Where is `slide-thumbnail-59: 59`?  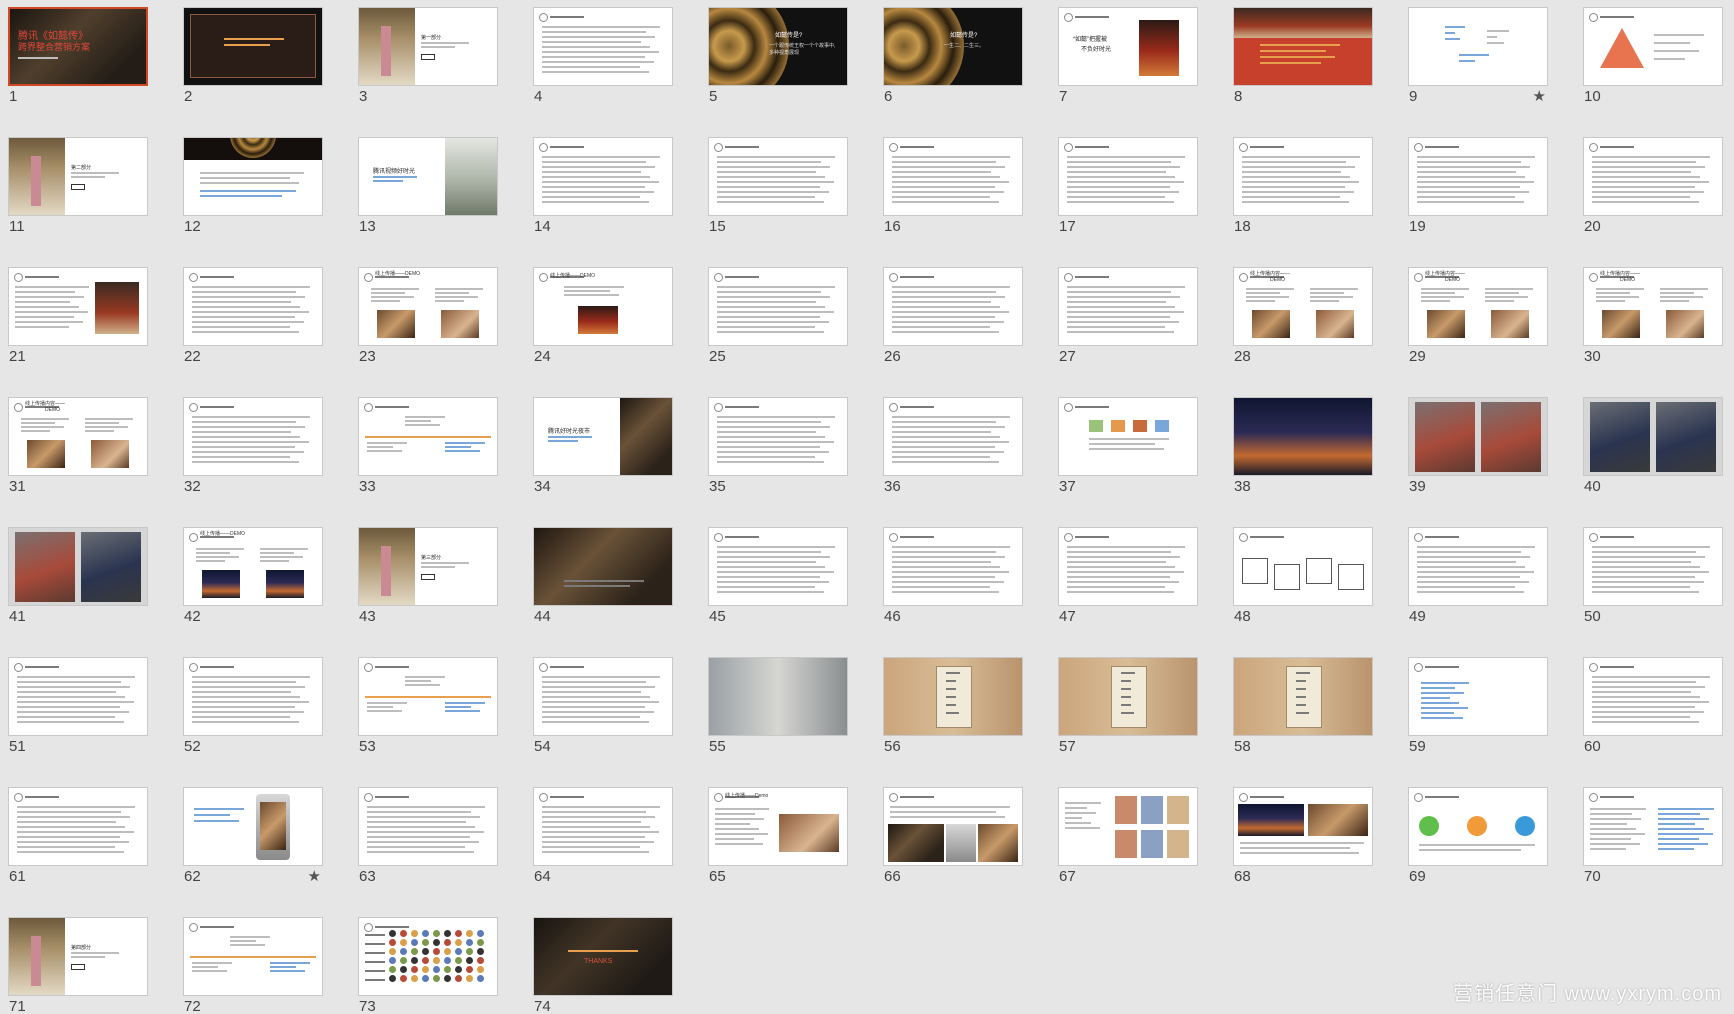
slide-thumbnail-59: 59 is located at coordinates (1478, 706).